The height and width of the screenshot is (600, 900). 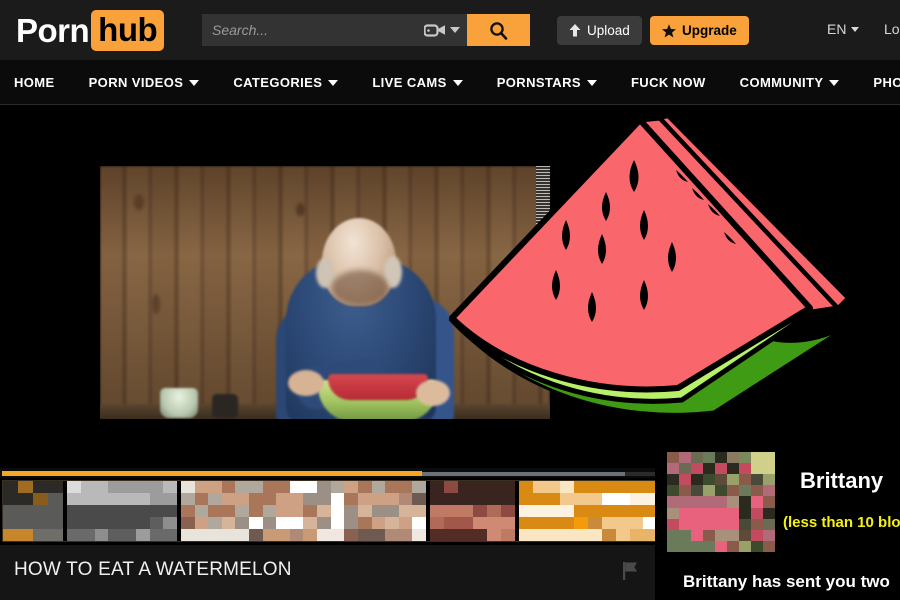 I want to click on video-progress-bar, so click(x=330, y=473).